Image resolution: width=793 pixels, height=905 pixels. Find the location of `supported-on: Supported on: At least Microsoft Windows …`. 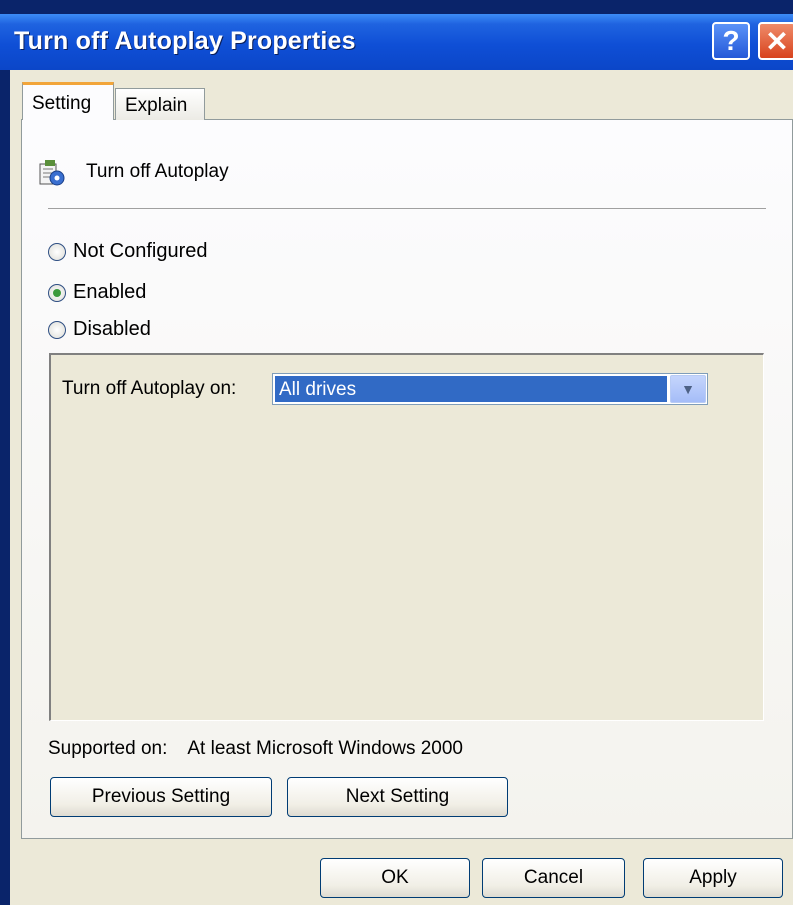

supported-on: Supported on: At least Microsoft Windows … is located at coordinates (255, 749).